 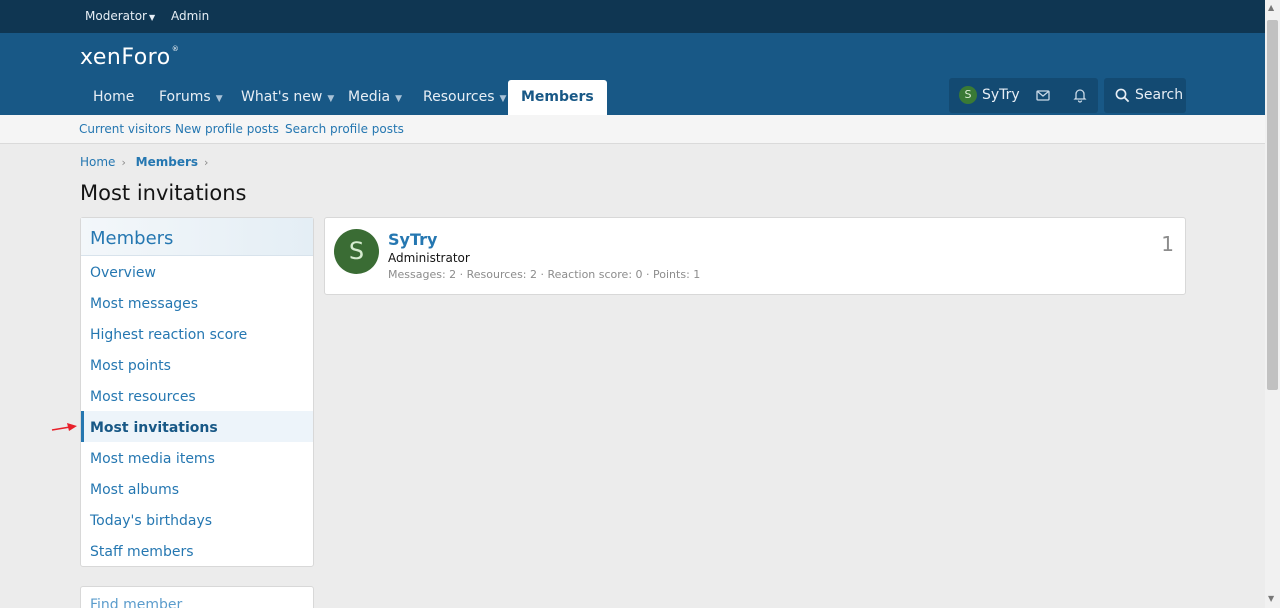 What do you see at coordinates (1043, 95) in the screenshot?
I see `envelope-icon` at bounding box center [1043, 95].